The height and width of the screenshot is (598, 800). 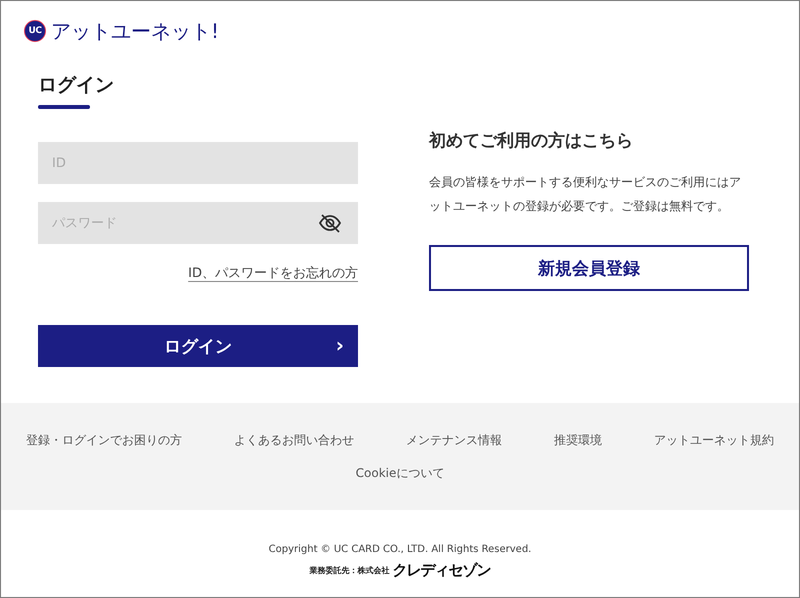 I want to click on entrusted-label: 業務委託先：株式会社, so click(x=350, y=570).